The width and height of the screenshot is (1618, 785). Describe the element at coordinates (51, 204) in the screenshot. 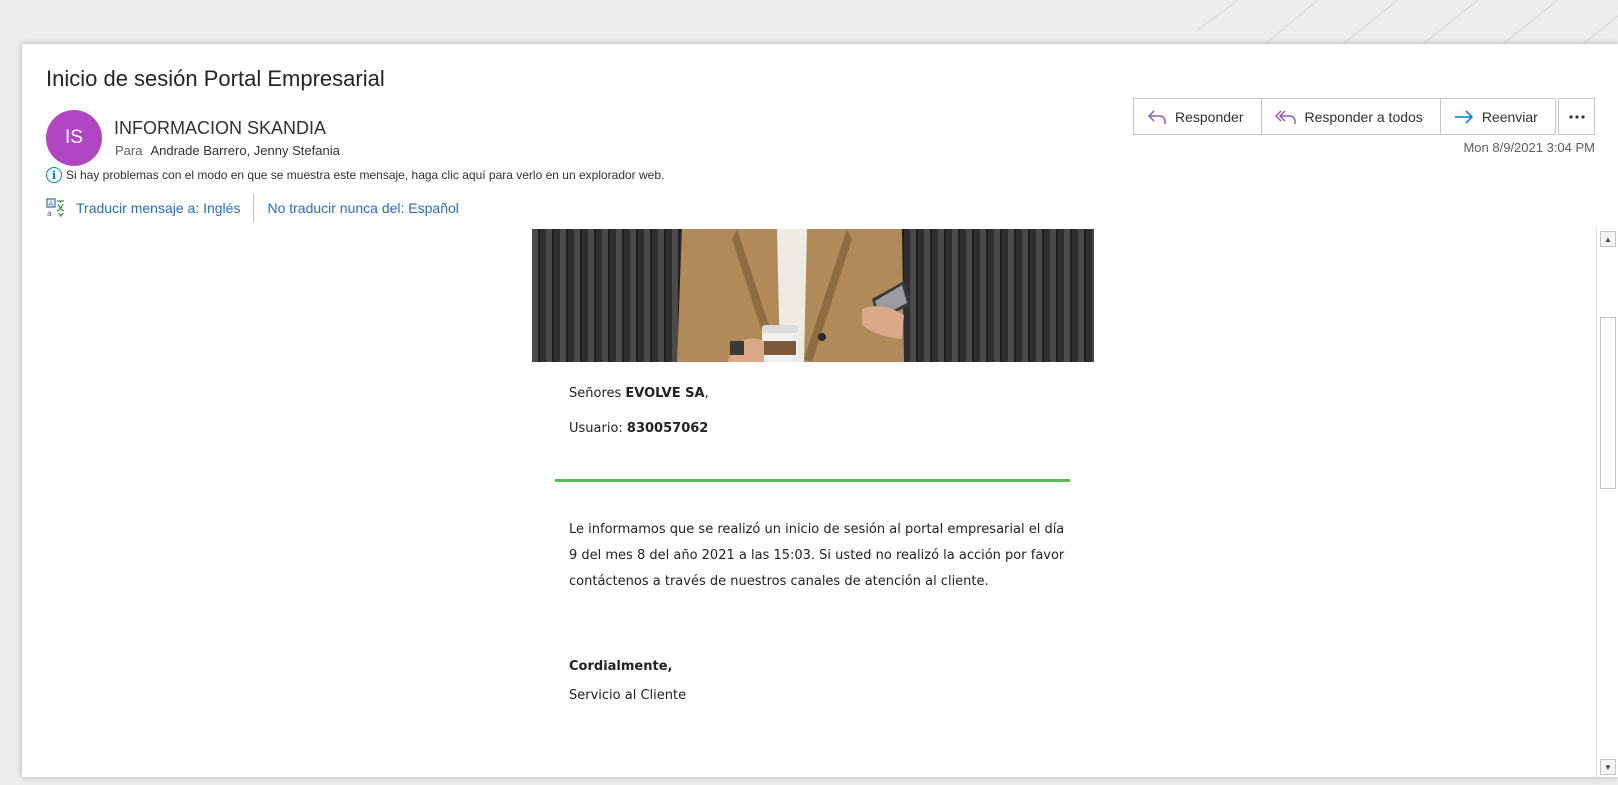

I see `svg-text: A` at that location.